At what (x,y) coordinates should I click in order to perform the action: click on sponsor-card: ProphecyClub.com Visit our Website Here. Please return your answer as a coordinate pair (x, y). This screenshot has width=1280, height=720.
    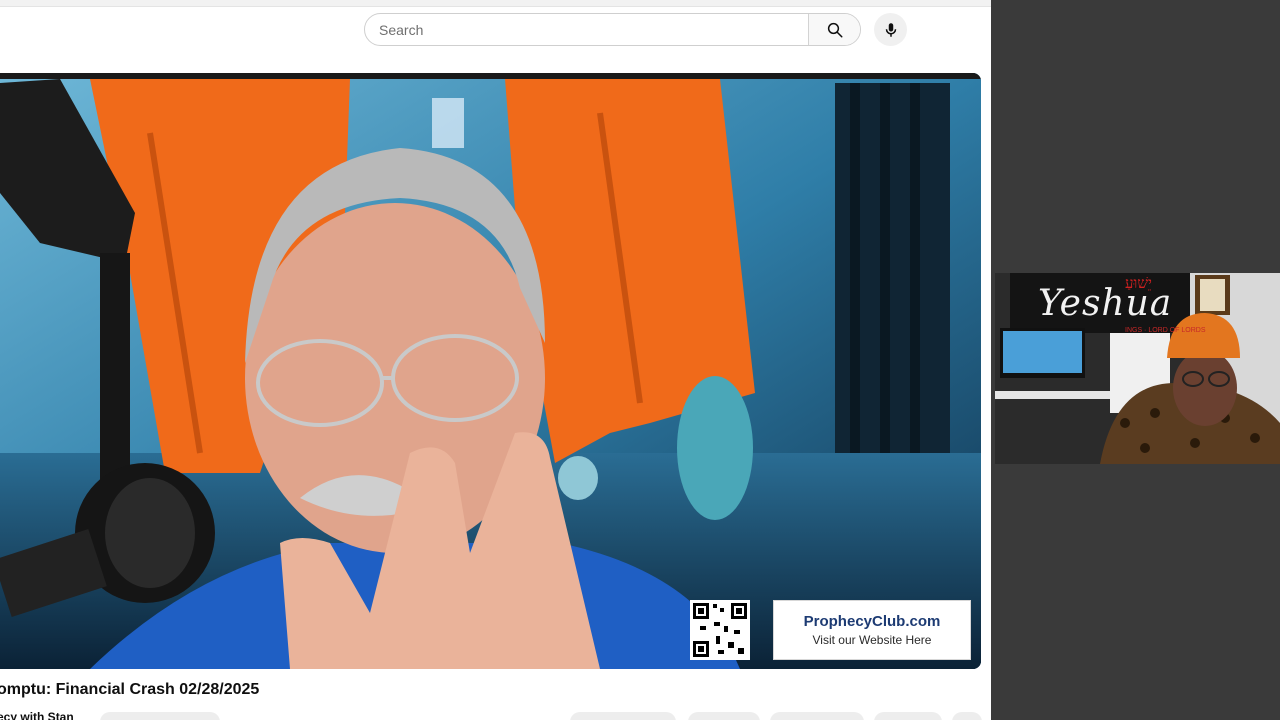
    Looking at the image, I should click on (872, 630).